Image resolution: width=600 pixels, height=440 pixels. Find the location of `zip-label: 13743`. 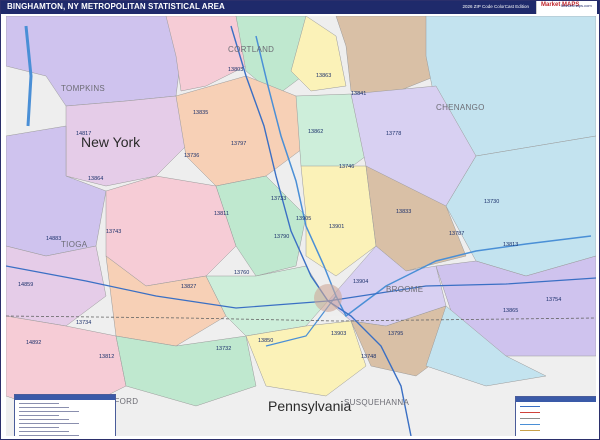

zip-label: 13743 is located at coordinates (114, 232).